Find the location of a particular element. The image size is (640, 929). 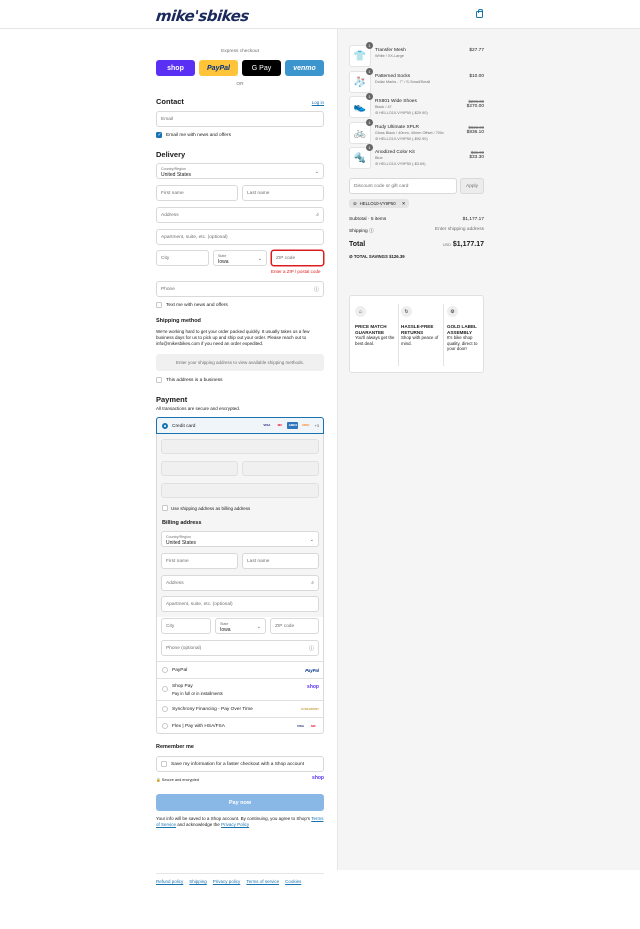

gear-icon: ⚙ is located at coordinates (452, 311).